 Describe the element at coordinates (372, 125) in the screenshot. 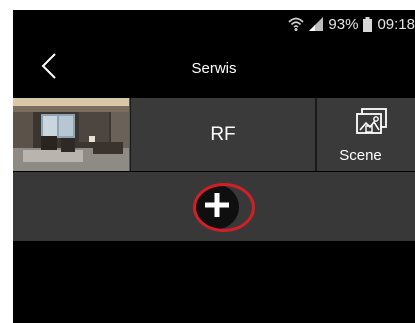

I see `scene-icon` at that location.